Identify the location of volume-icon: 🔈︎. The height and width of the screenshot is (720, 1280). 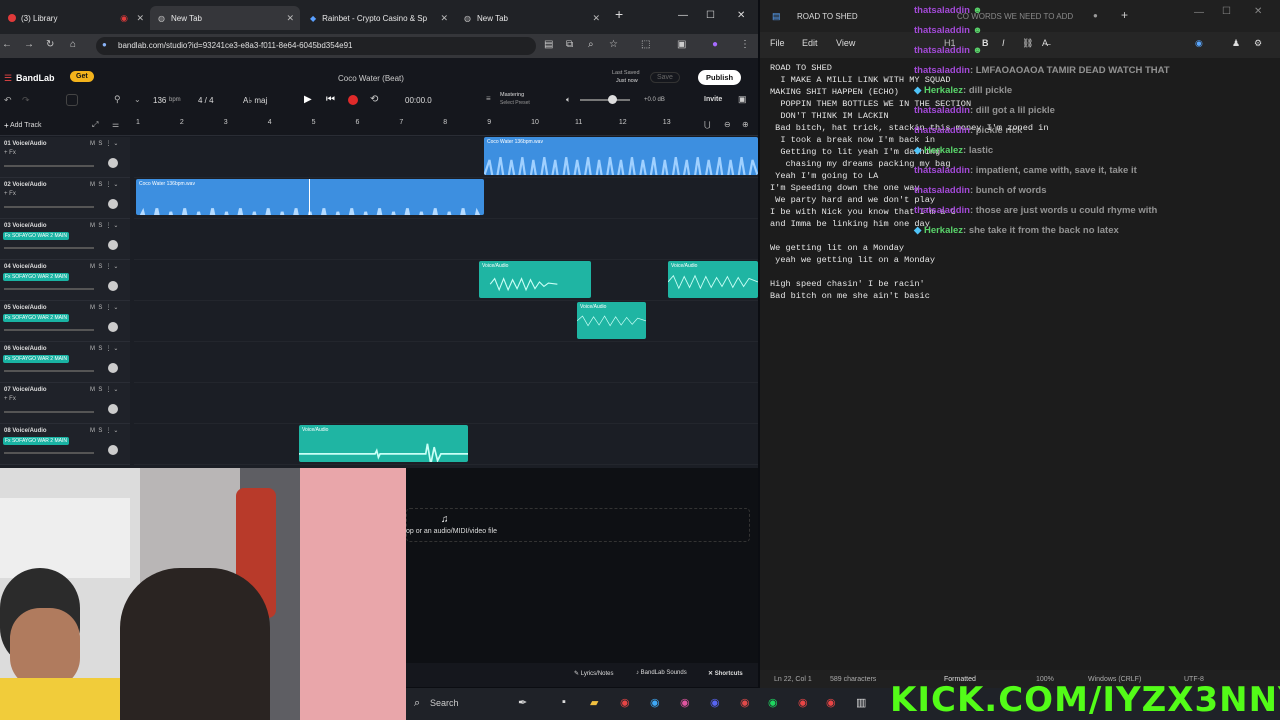
(568, 100).